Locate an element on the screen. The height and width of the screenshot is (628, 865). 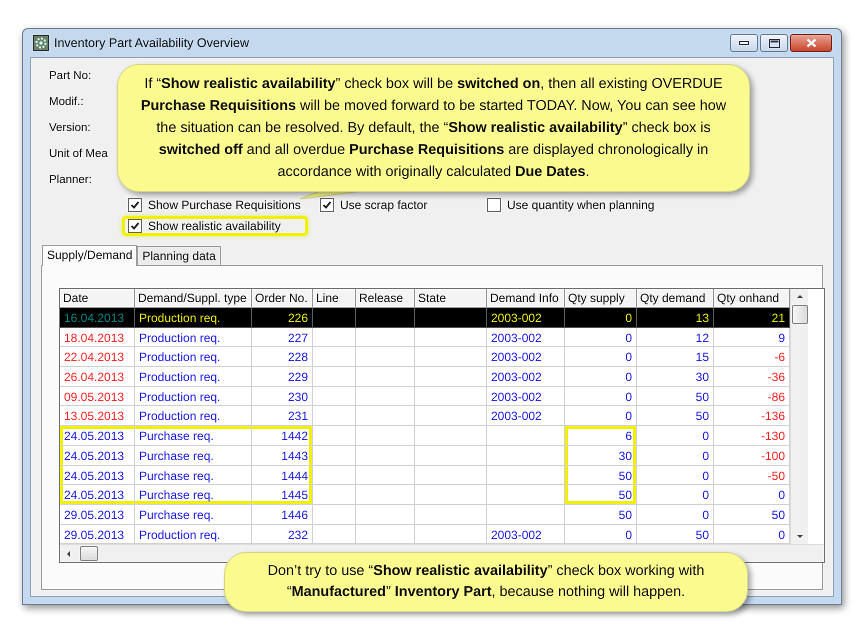
column-header: Order No. is located at coordinates (282, 298).